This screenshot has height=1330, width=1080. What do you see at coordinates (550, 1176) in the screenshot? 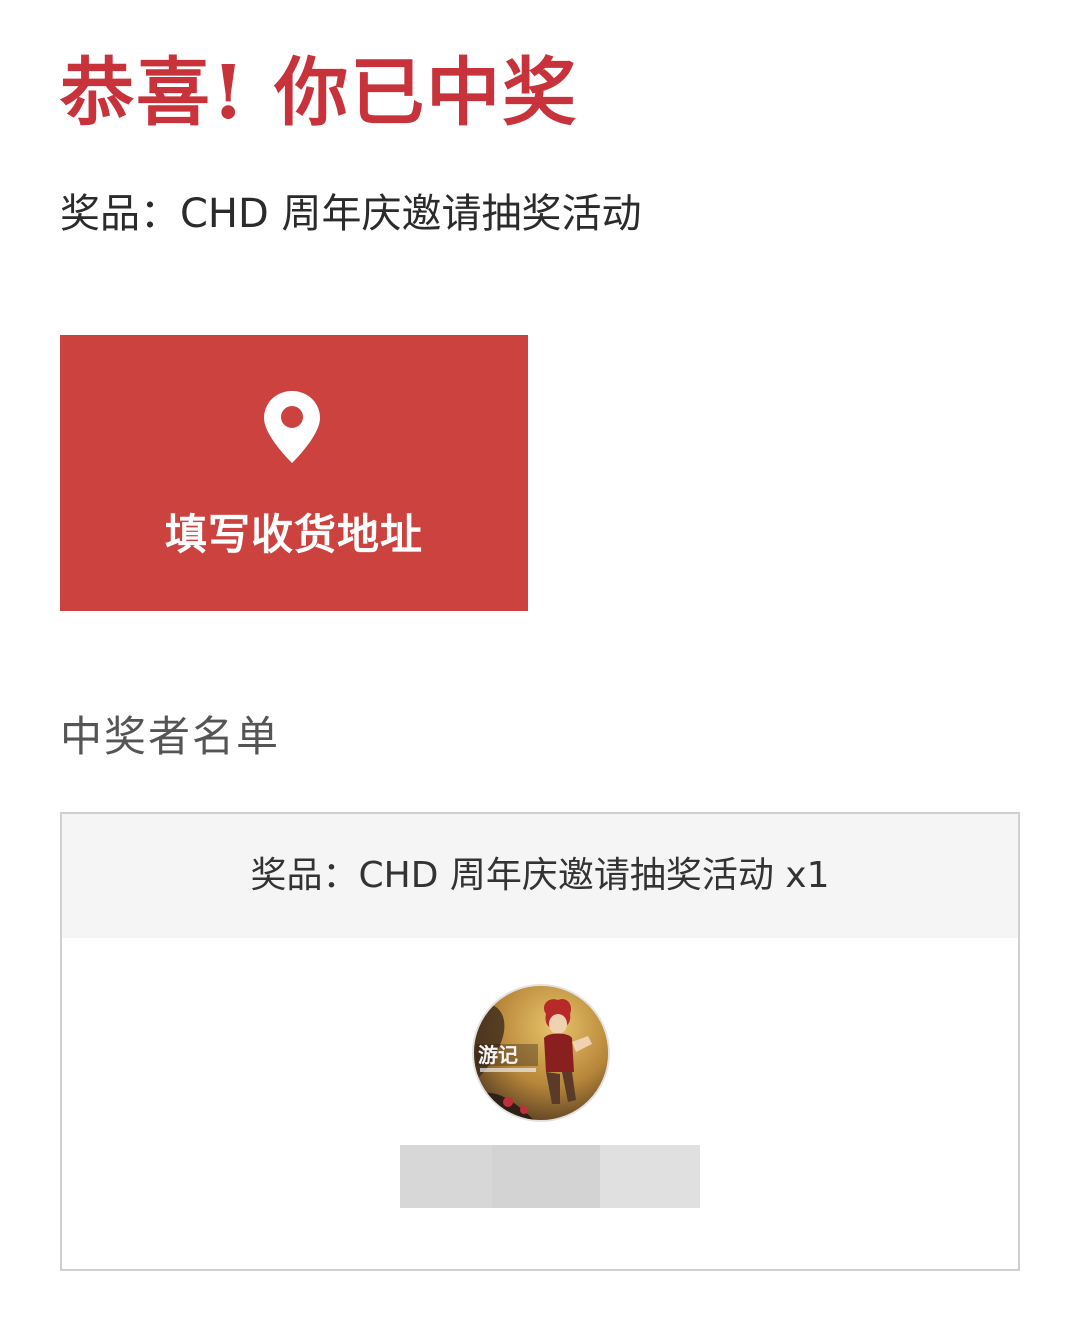
I see `winner-name-redacted` at bounding box center [550, 1176].